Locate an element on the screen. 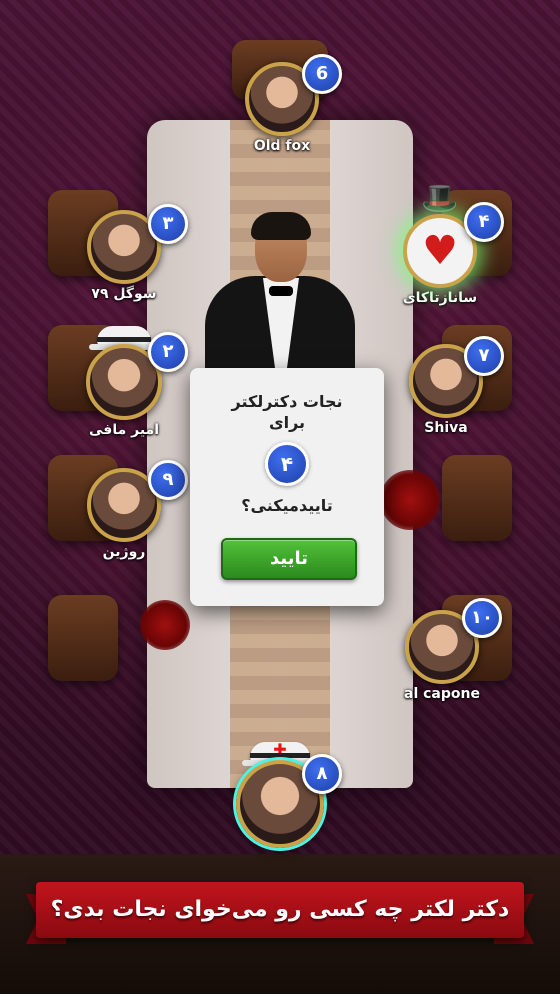 The width and height of the screenshot is (560, 994). narrator-character is located at coordinates (280, 299).